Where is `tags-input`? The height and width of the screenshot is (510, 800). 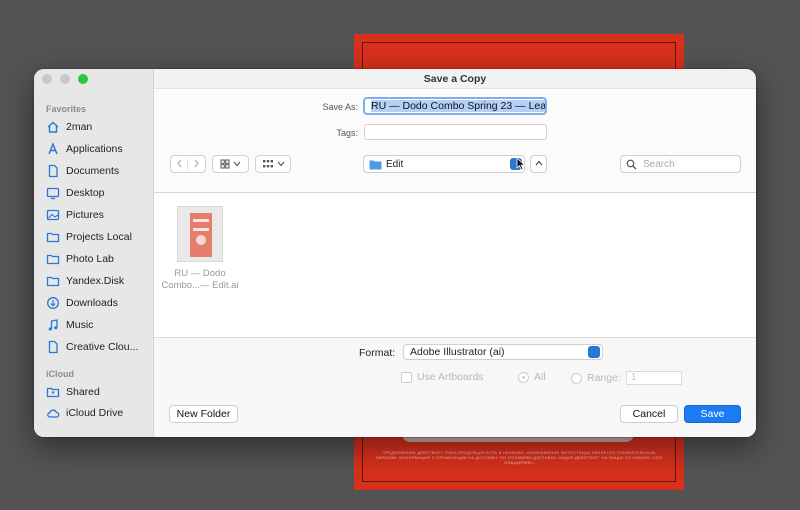 tags-input is located at coordinates (455, 132).